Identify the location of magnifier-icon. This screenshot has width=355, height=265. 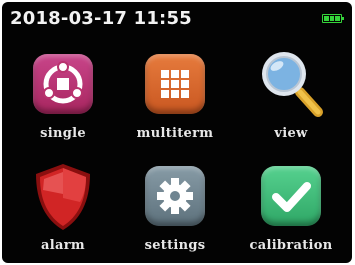
(291, 83).